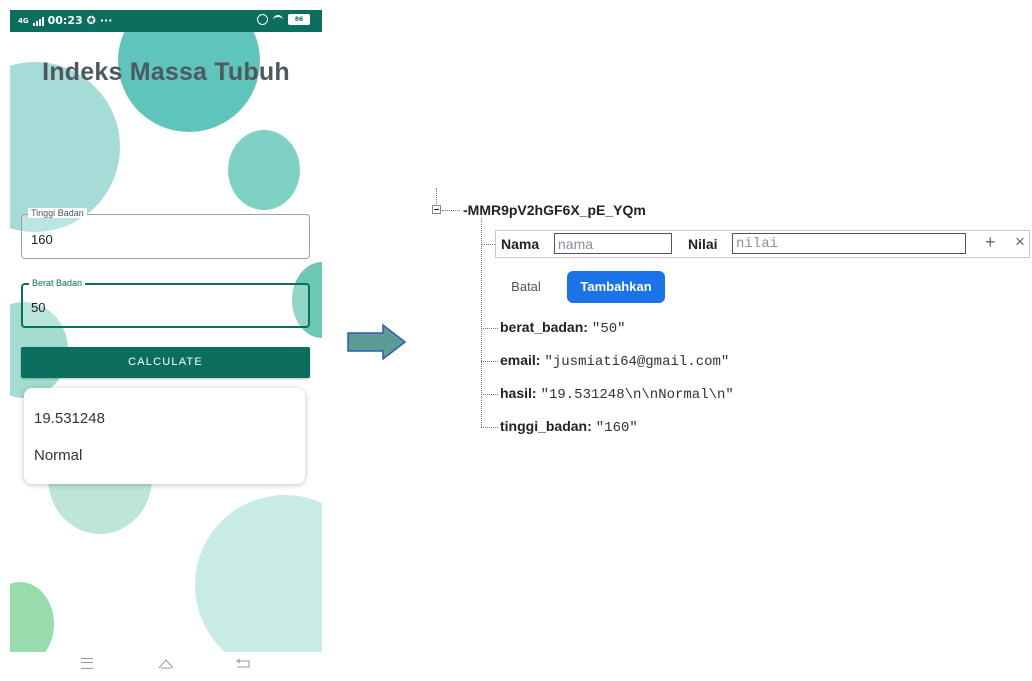 The height and width of the screenshot is (681, 1032). What do you see at coordinates (637, 395) in the screenshot?
I see `field-value: "19.531248\n\nNormal\n"` at bounding box center [637, 395].